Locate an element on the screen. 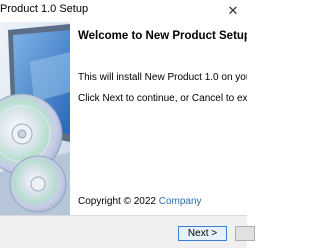  cancel-button is located at coordinates (245, 233).